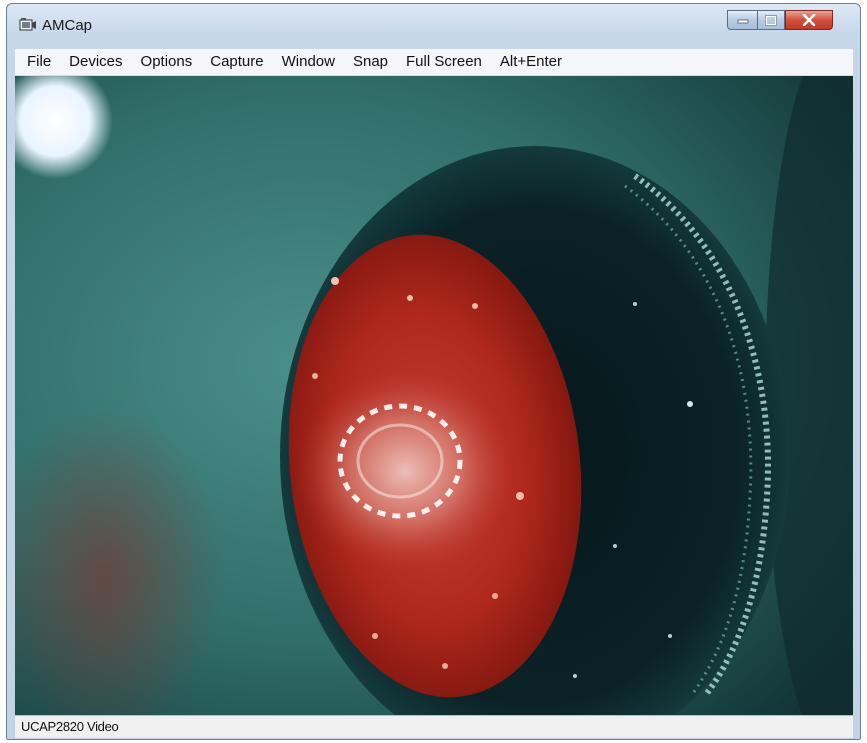 This screenshot has width=867, height=743. Describe the element at coordinates (167, 62) in the screenshot. I see `menu-options: Options` at that location.